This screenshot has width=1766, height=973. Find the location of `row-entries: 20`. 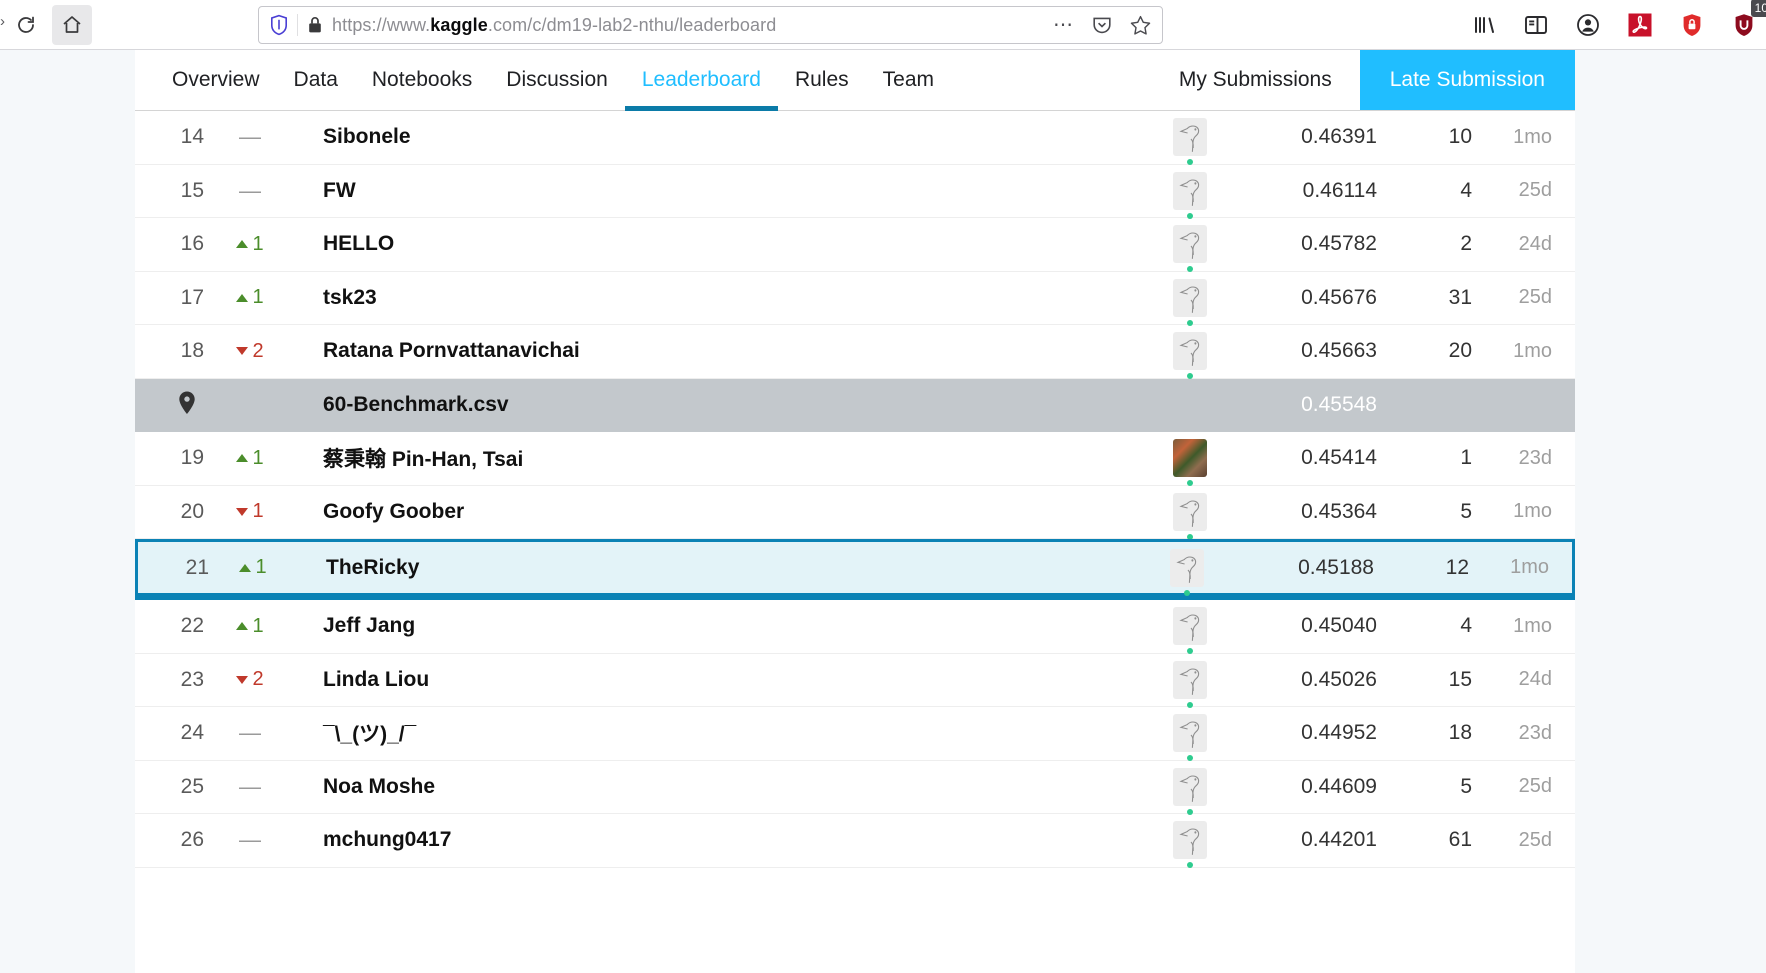

row-entries: 20 is located at coordinates (1460, 351).